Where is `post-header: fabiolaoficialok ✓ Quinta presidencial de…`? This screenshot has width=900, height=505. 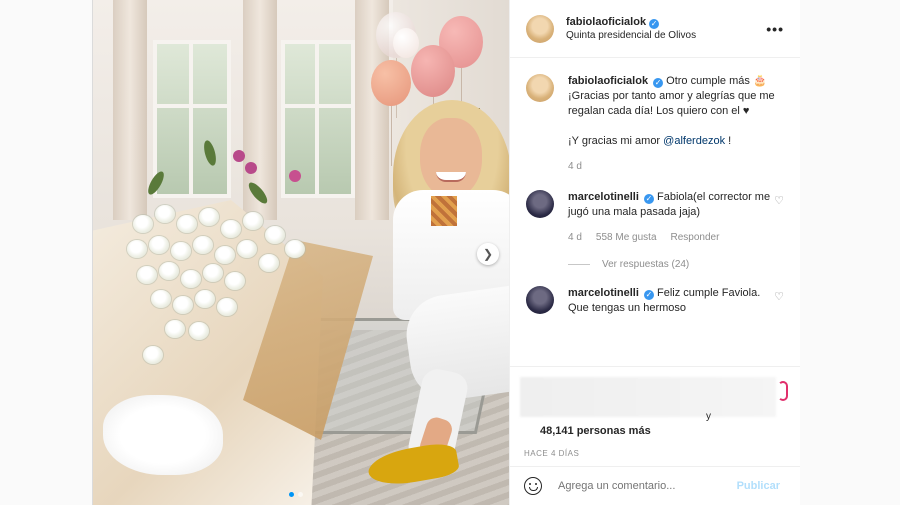
post-header: fabiolaoficialok ✓ Quinta presidencial de… is located at coordinates (655, 29).